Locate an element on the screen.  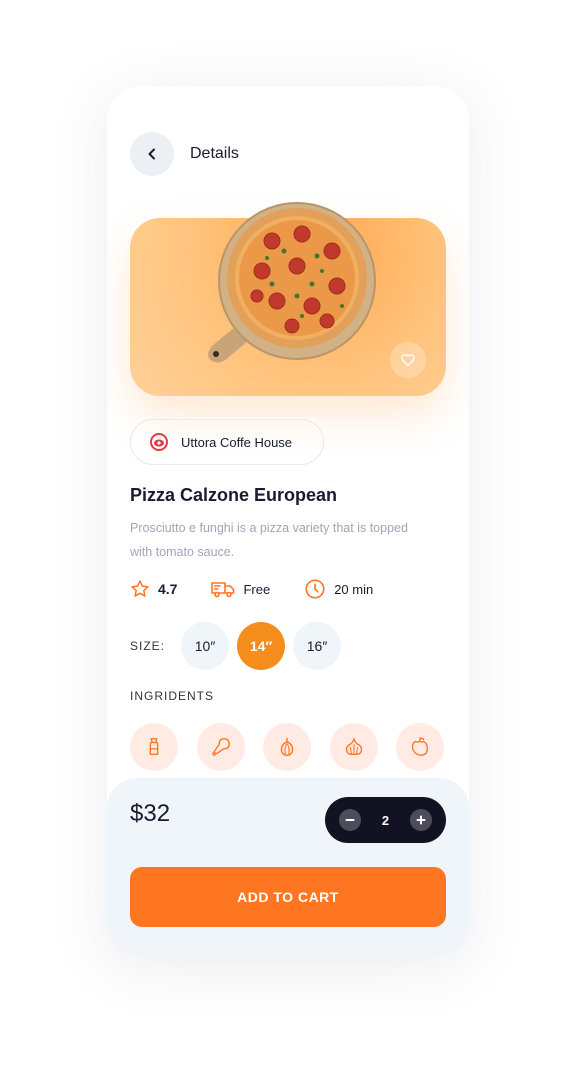
restaurant-name: Uttora Coffe House is located at coordinates (237, 442).